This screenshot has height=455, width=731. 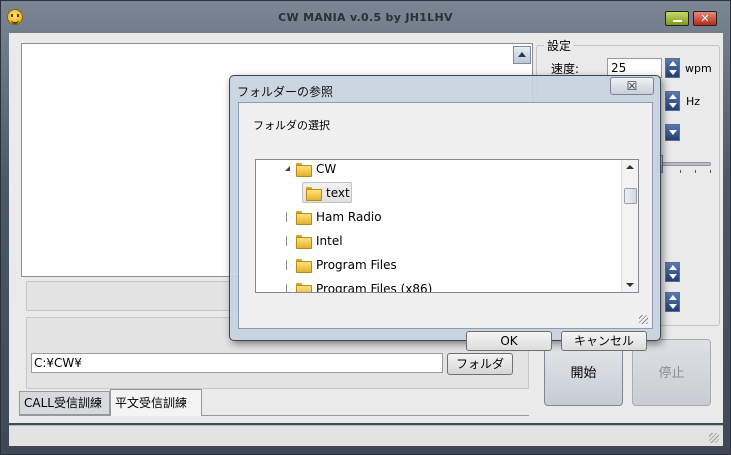 What do you see at coordinates (630, 196) in the screenshot?
I see `scroll-thumb` at bounding box center [630, 196].